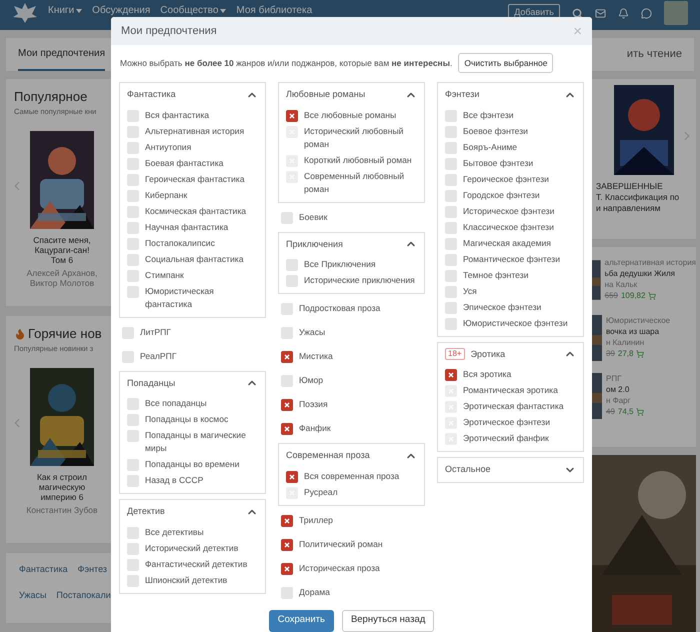  I want to click on genre-link: Фантастика, so click(43, 569).